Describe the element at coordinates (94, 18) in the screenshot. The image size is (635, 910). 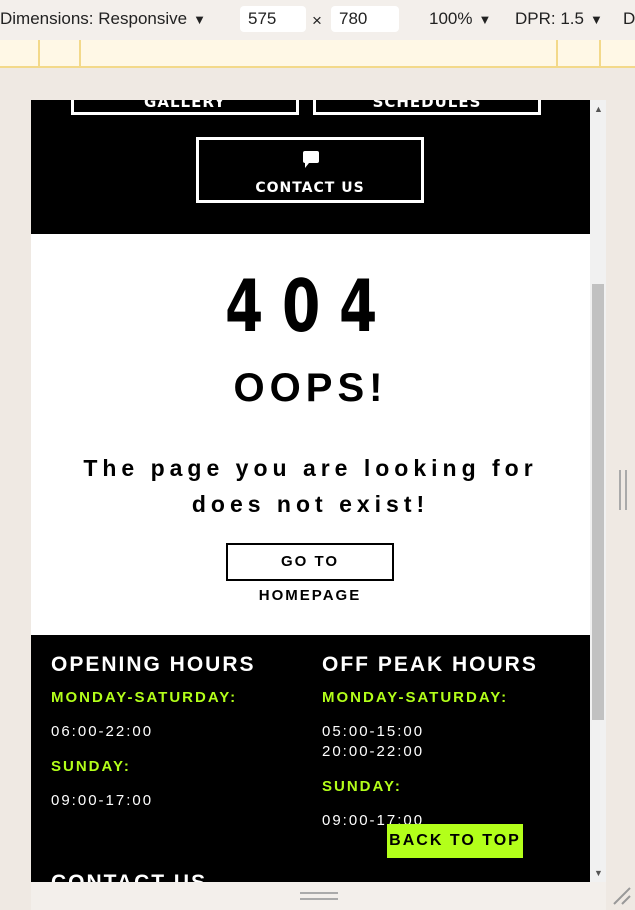
I see `dimensions-label: Dimensions: Responsive` at that location.